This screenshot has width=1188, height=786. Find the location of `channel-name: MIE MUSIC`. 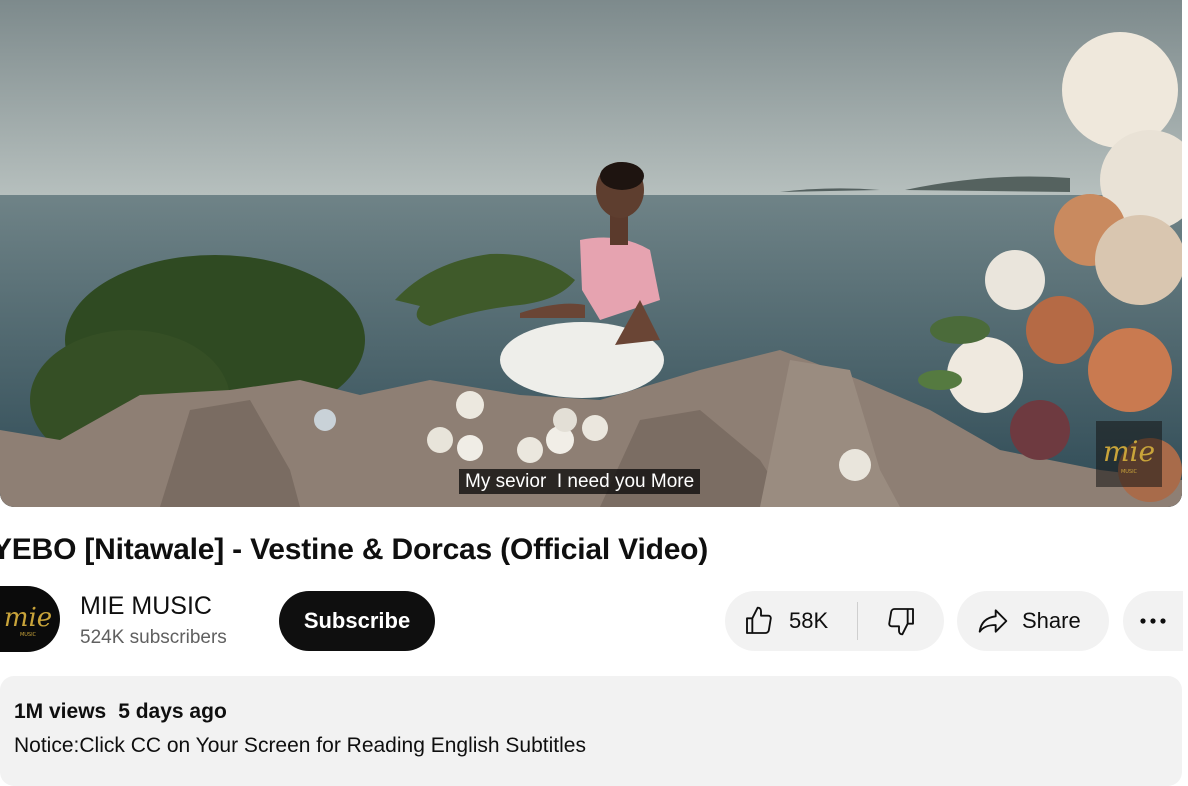

channel-name: MIE MUSIC is located at coordinates (146, 606).